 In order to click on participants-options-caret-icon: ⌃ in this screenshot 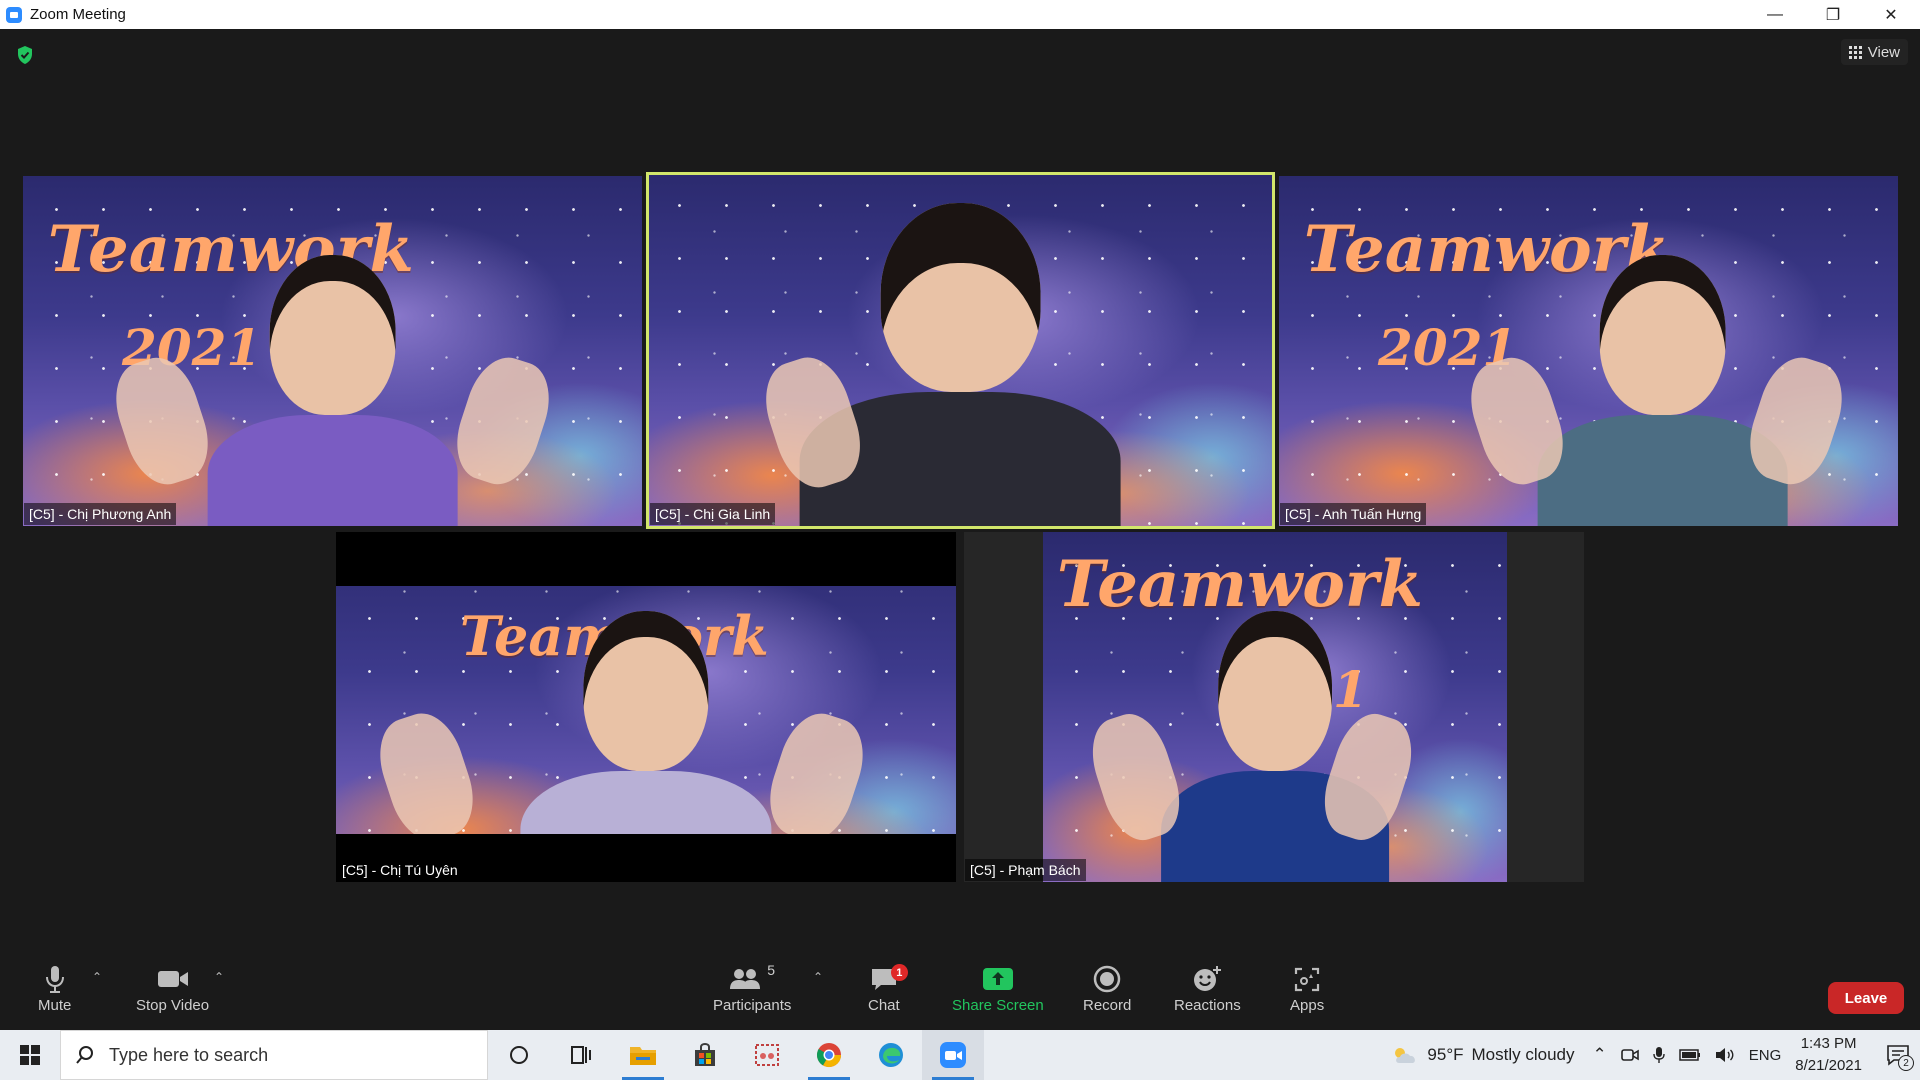, I will do `click(818, 977)`.